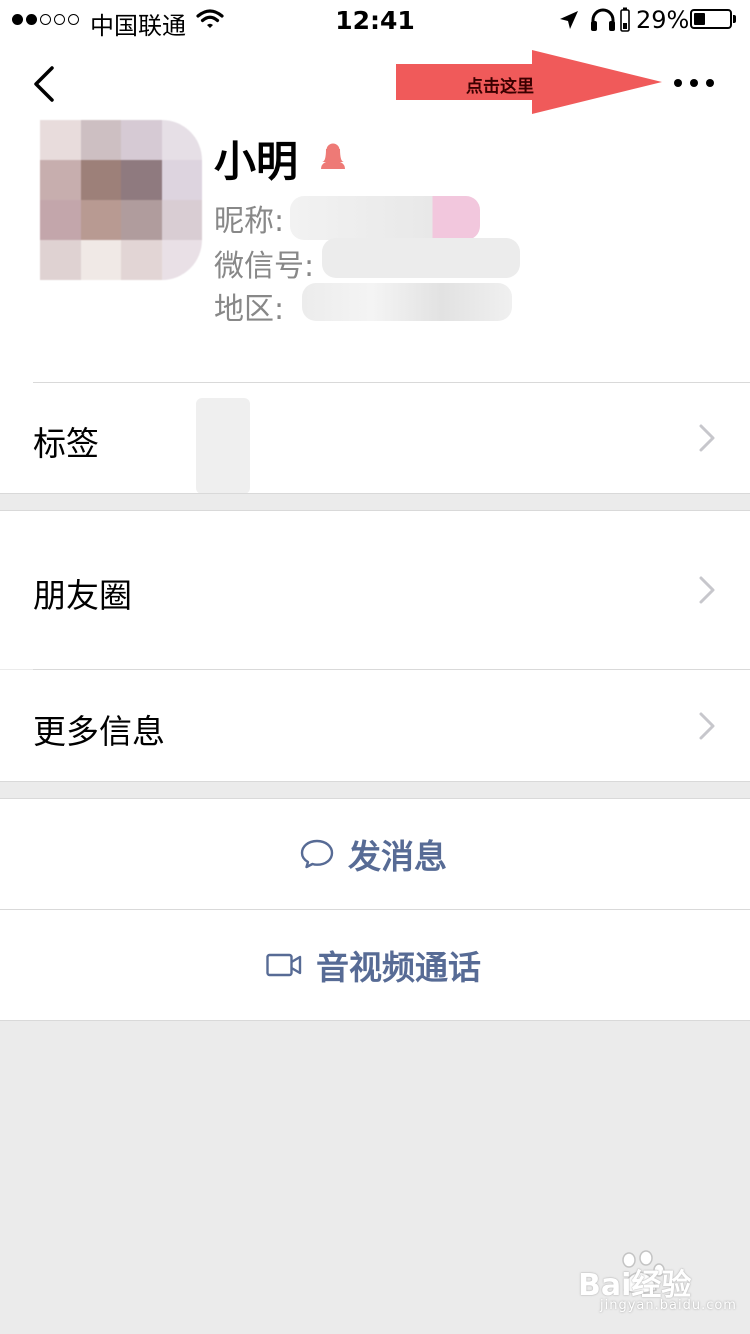 The width and height of the screenshot is (750, 1334). Describe the element at coordinates (66, 443) in the screenshot. I see `tags-label: 标签` at that location.